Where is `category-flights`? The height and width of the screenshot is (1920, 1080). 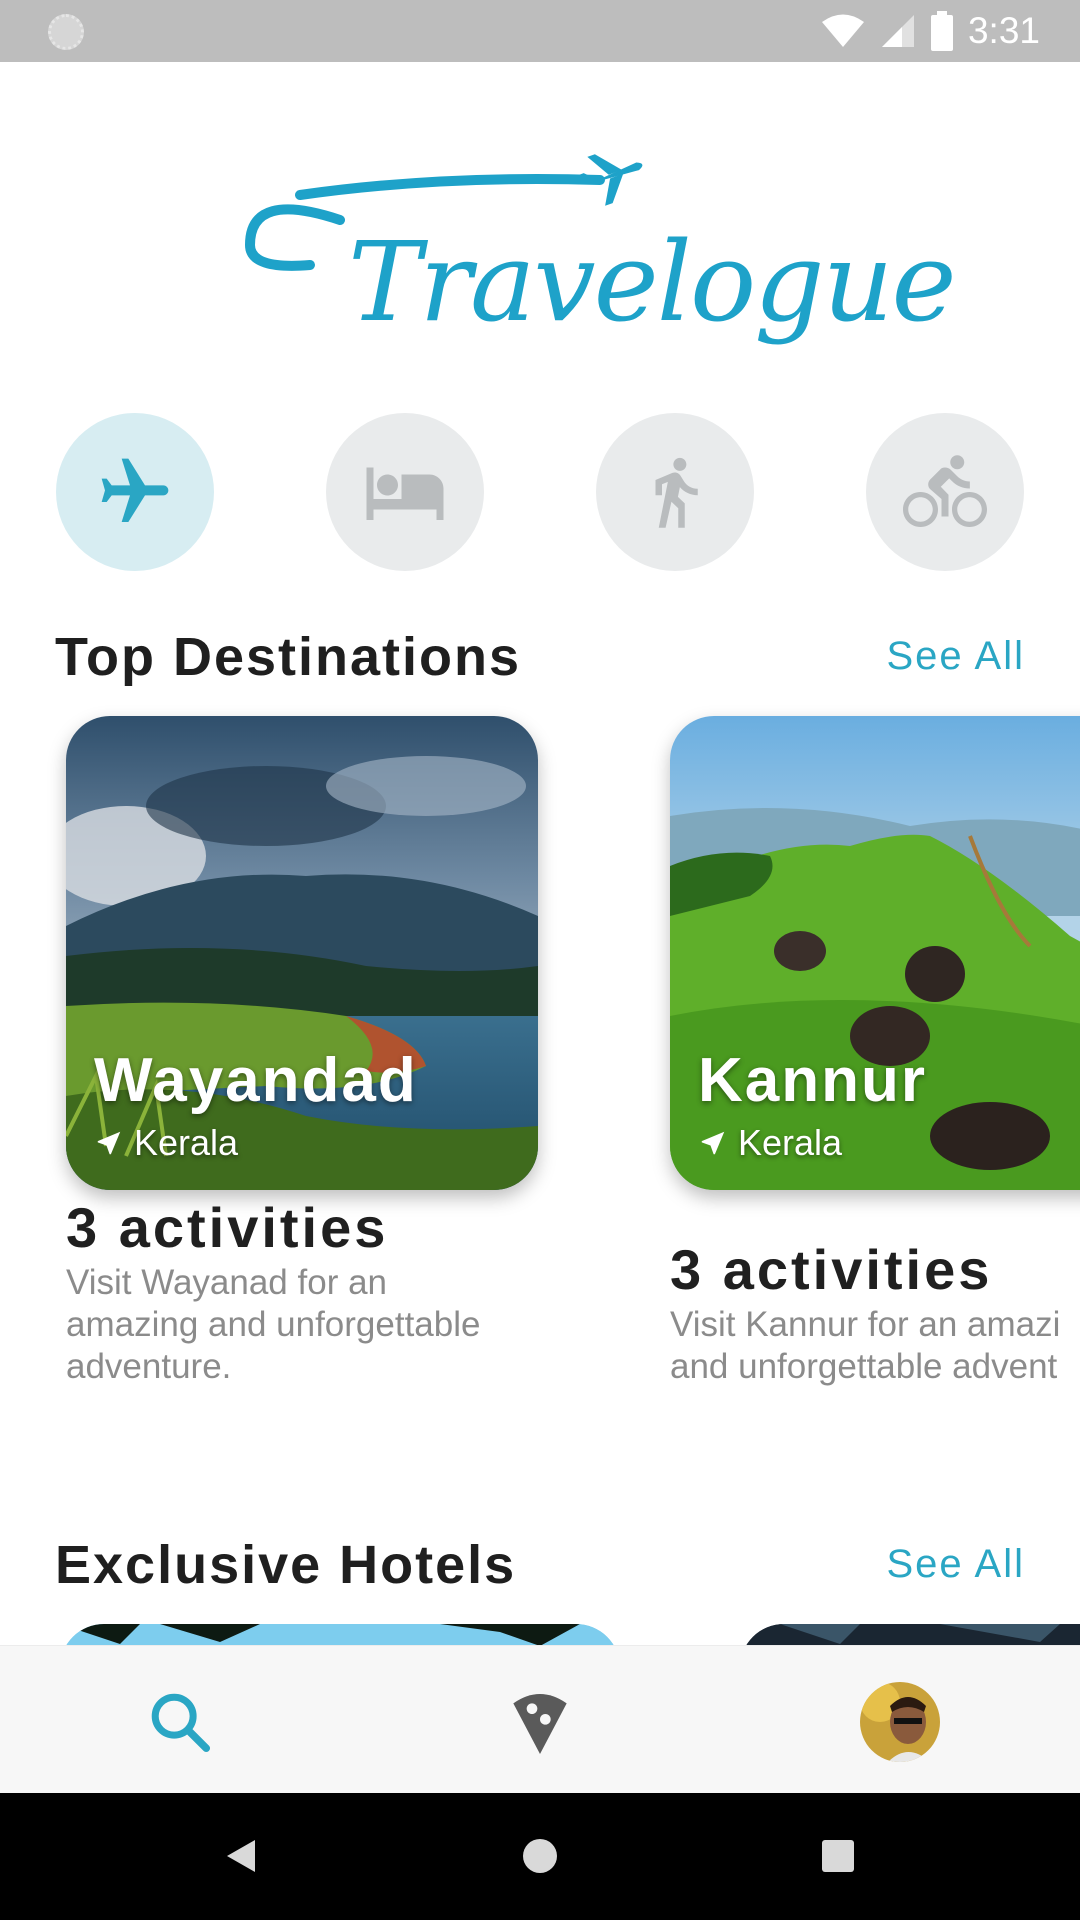 category-flights is located at coordinates (135, 492).